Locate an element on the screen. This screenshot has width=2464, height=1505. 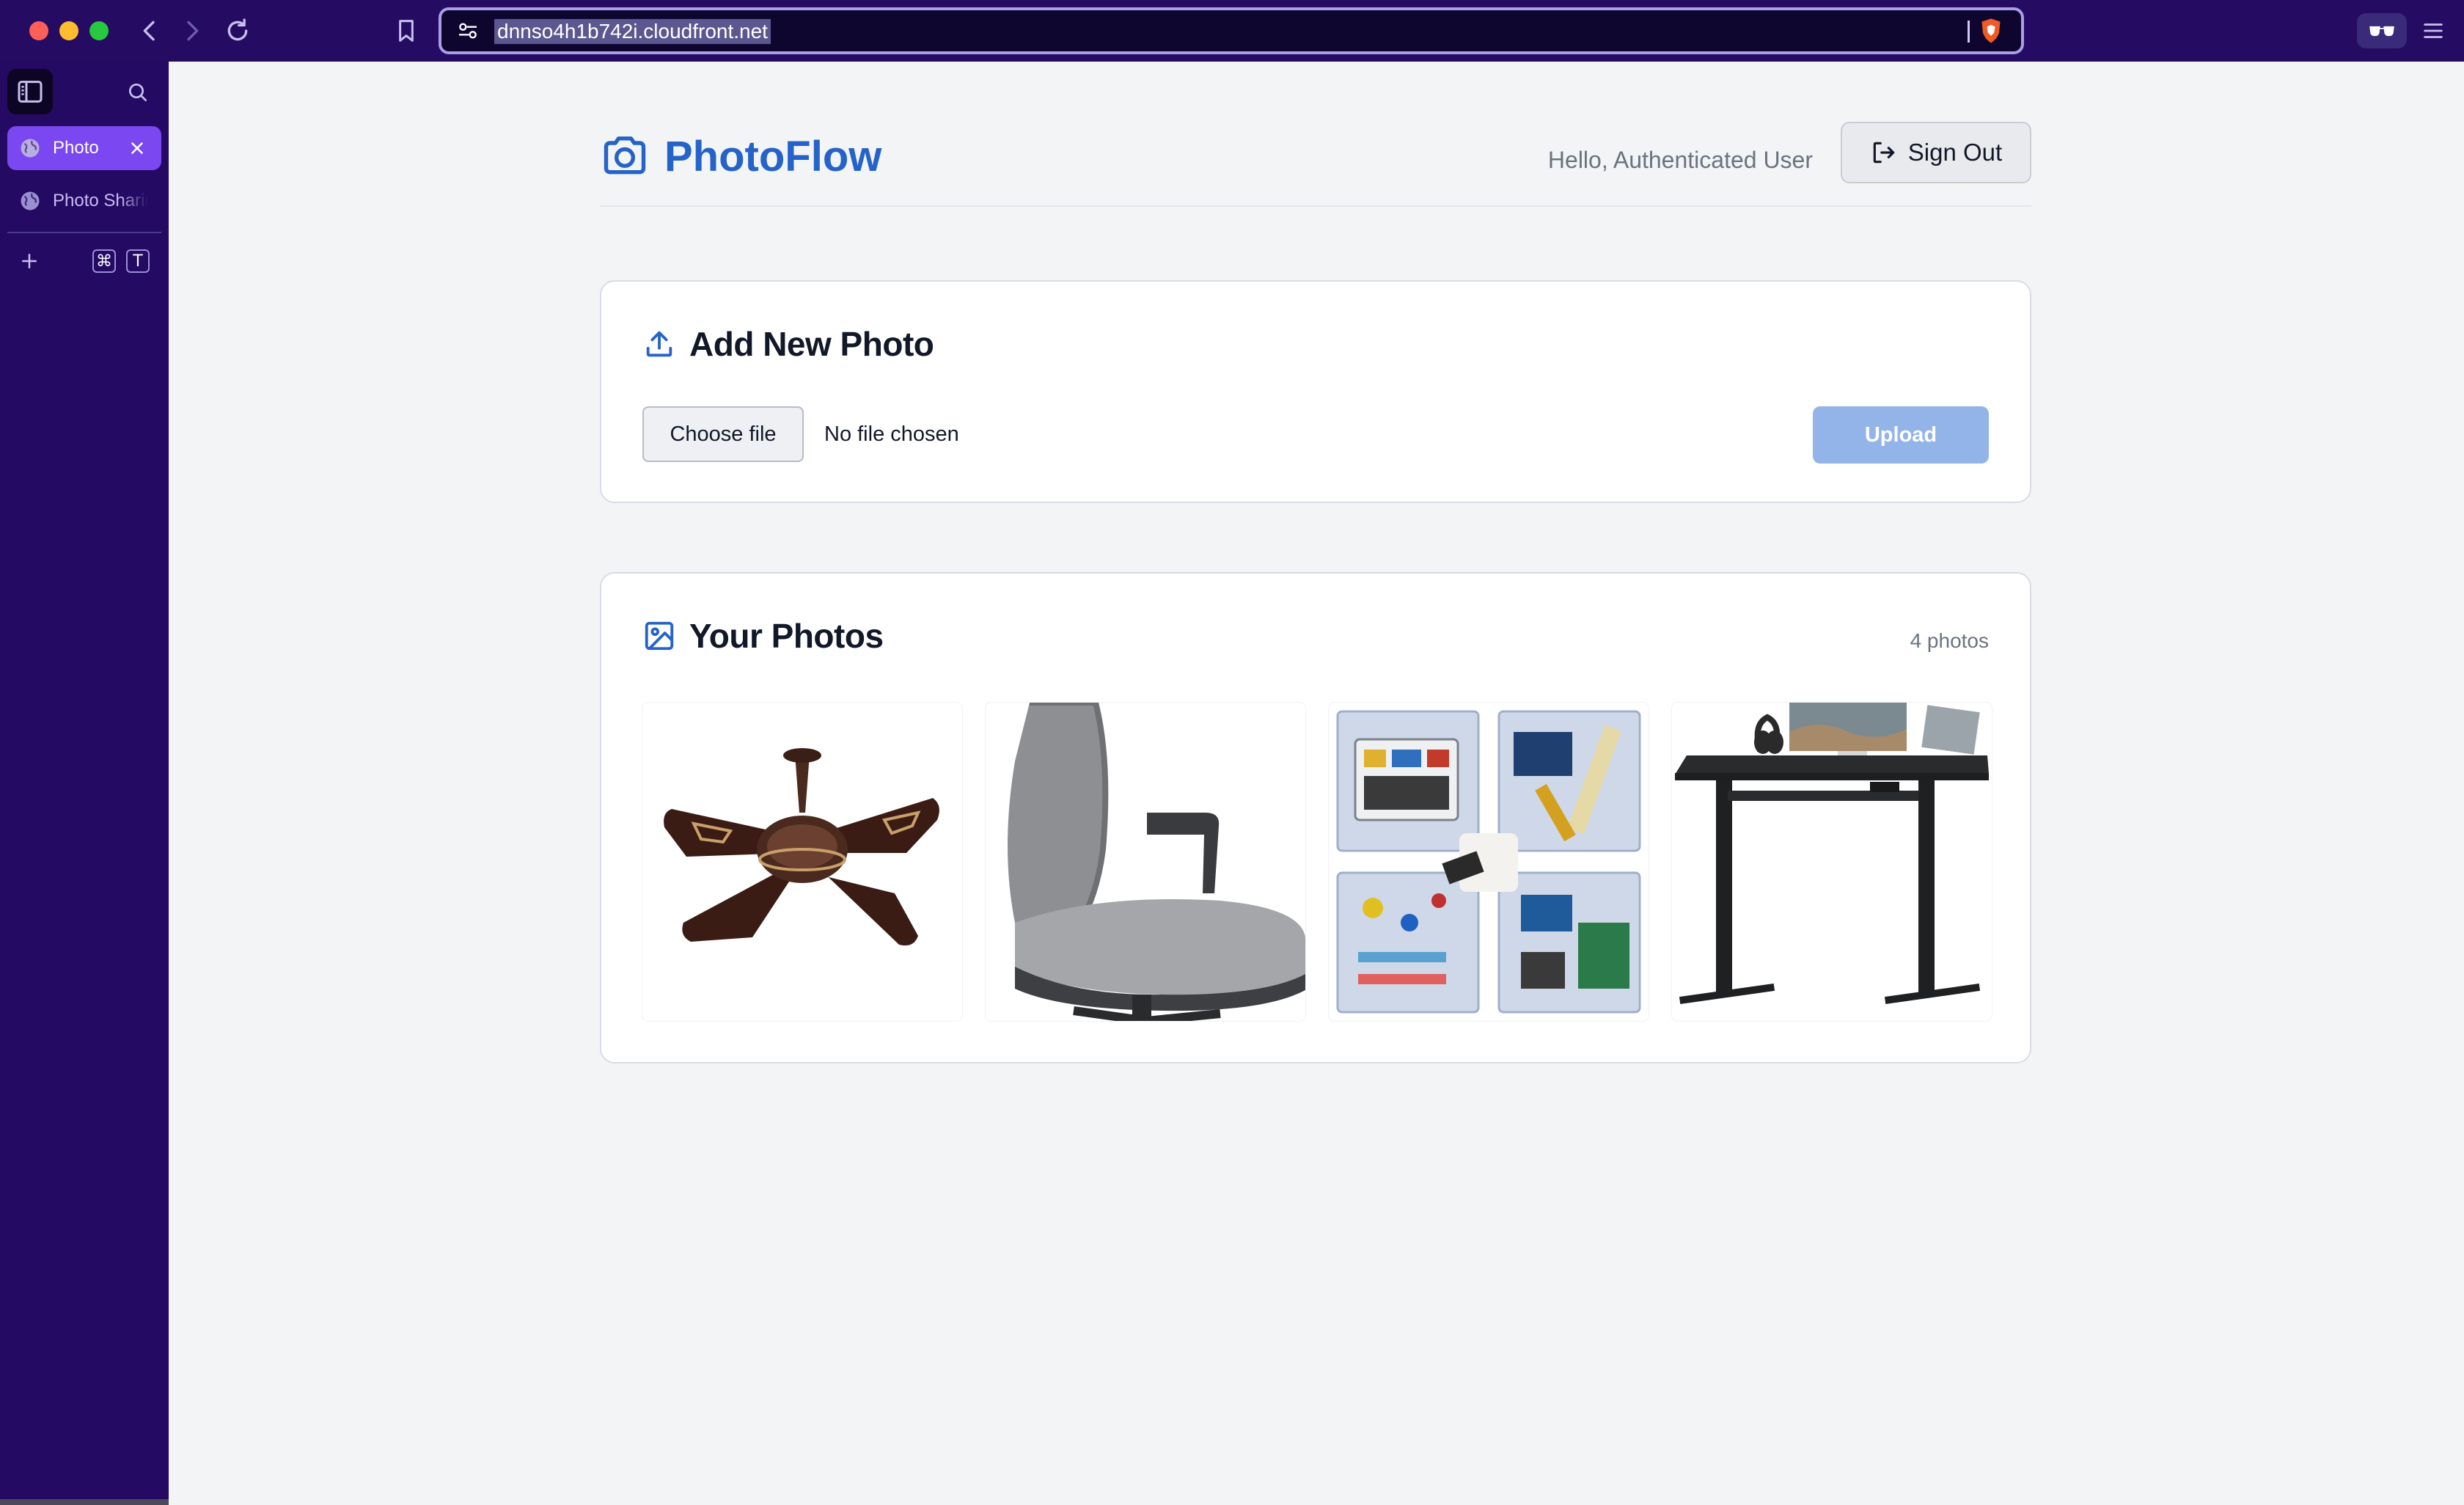
browser-toolbar: dnnso4h1b742i.cloudfront.net is located at coordinates (1232, 31).